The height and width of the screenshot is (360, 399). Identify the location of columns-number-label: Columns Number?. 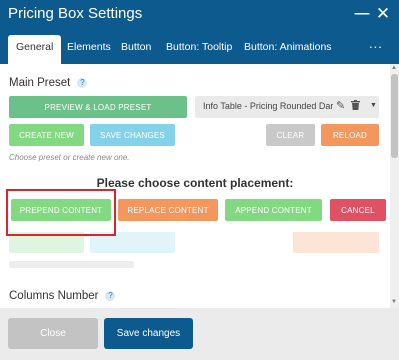
(62, 296).